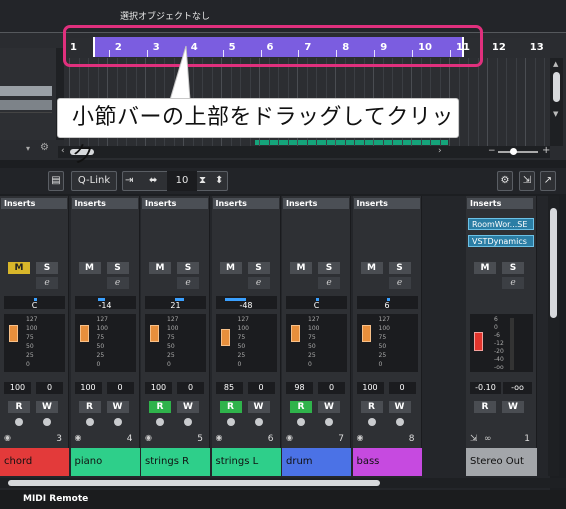 This screenshot has width=566, height=509. I want to click on open-external-icon: ↗, so click(548, 181).